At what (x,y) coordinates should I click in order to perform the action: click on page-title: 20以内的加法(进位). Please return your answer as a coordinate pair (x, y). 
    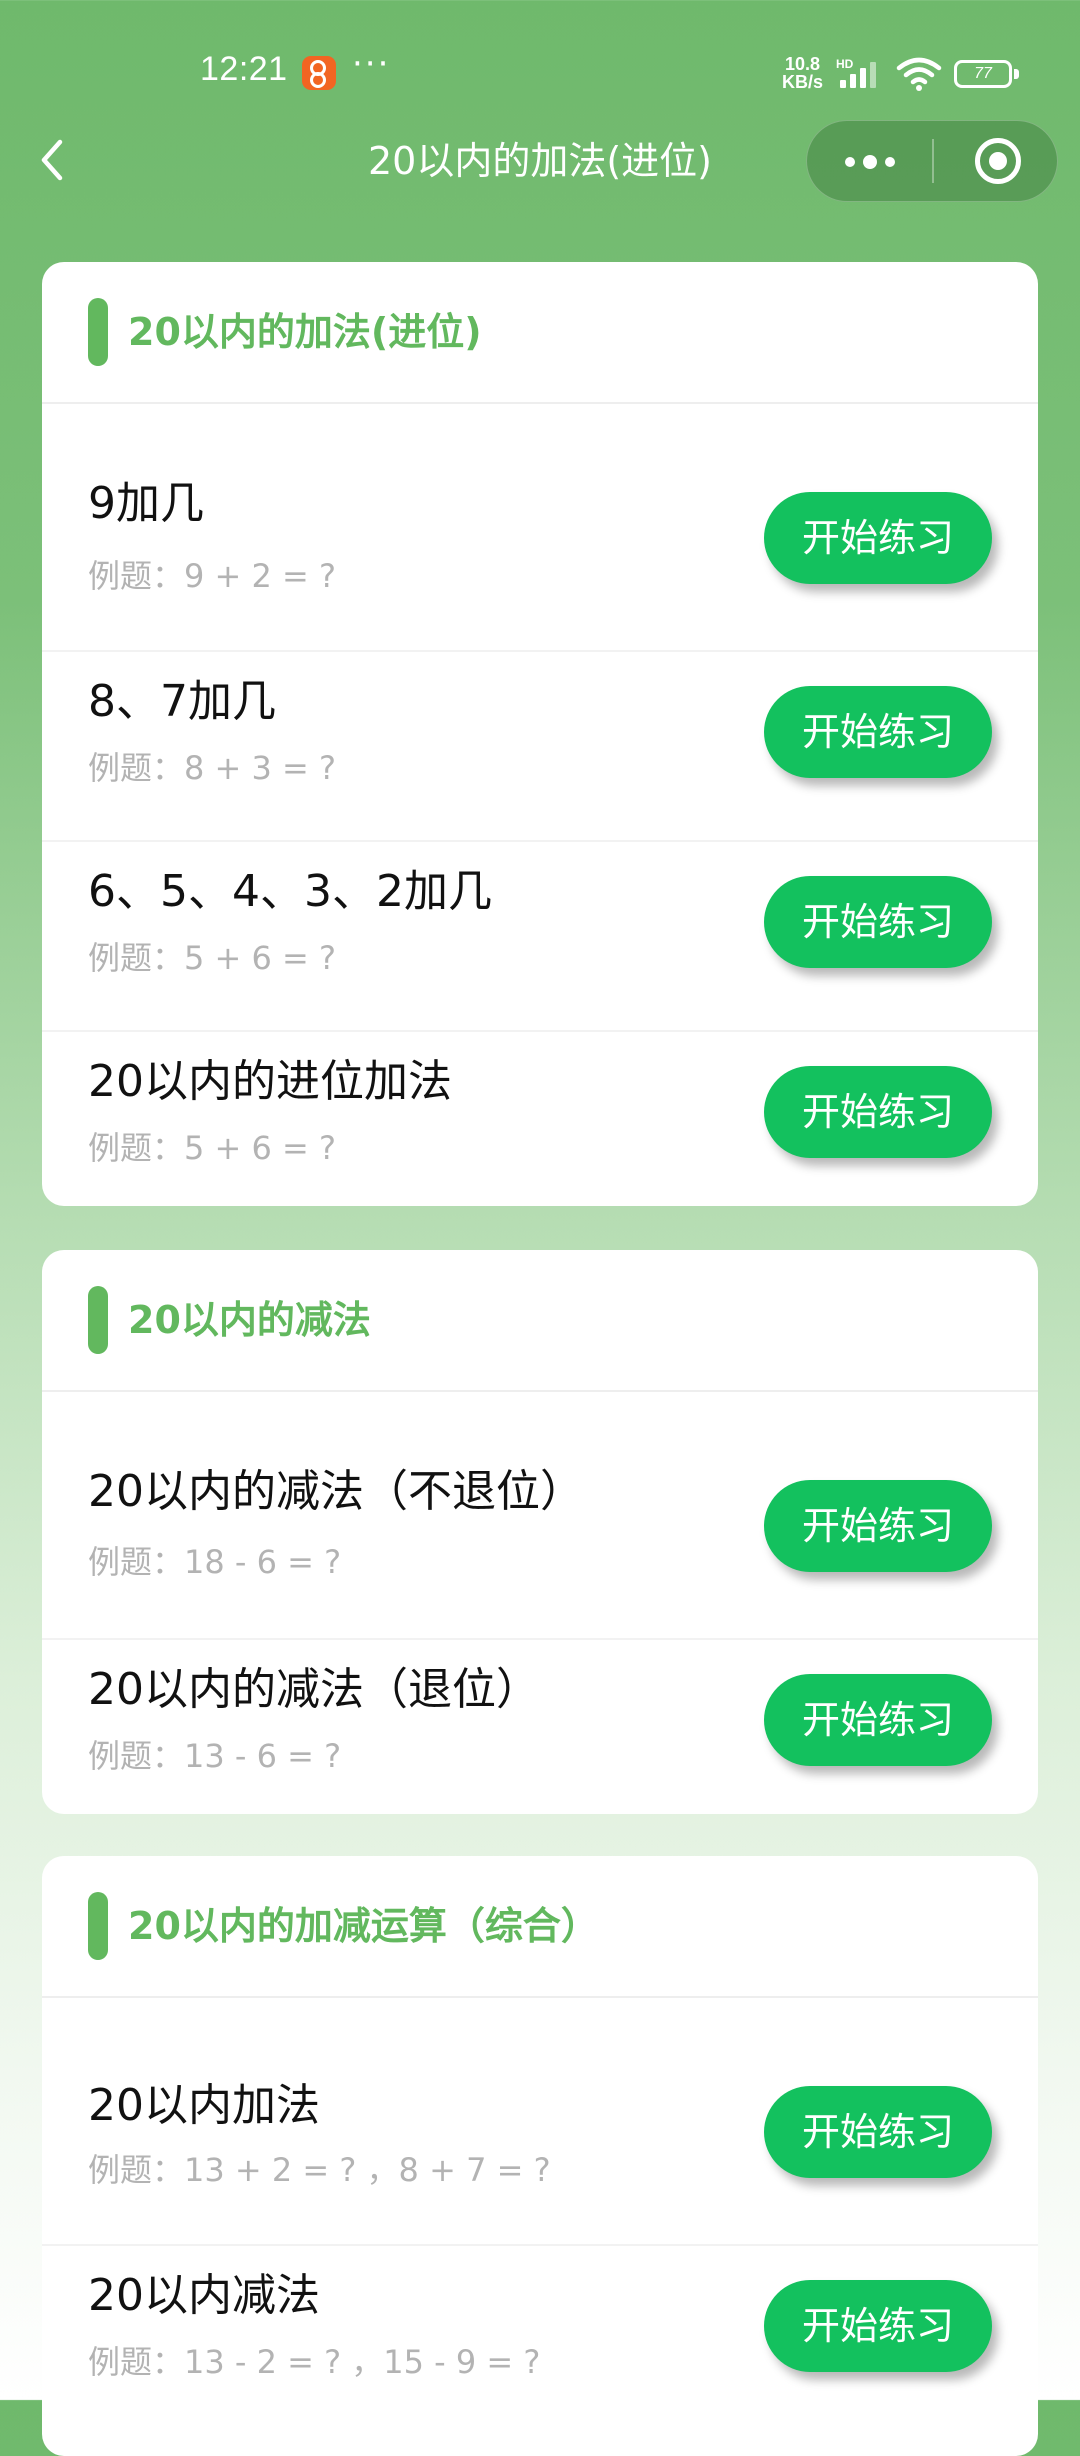
    Looking at the image, I should click on (539, 161).